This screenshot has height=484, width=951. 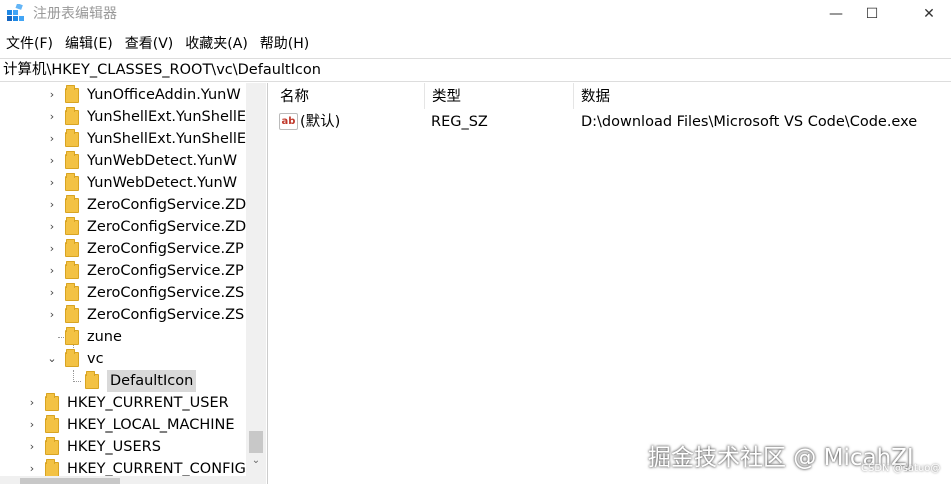 I want to click on tree-item-label: HKEY_USERS, so click(x=114, y=447).